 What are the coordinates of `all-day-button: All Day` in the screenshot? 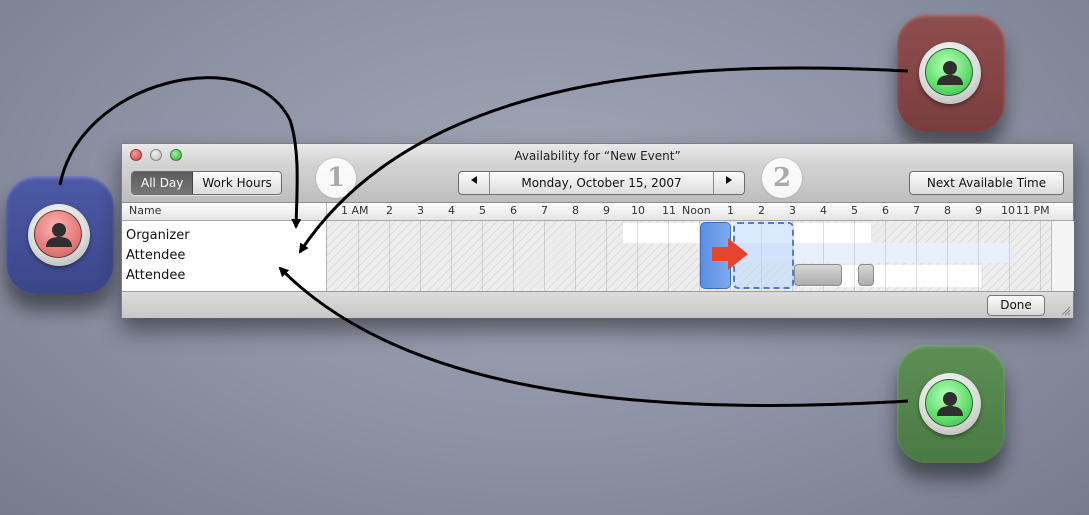 It's located at (163, 183).